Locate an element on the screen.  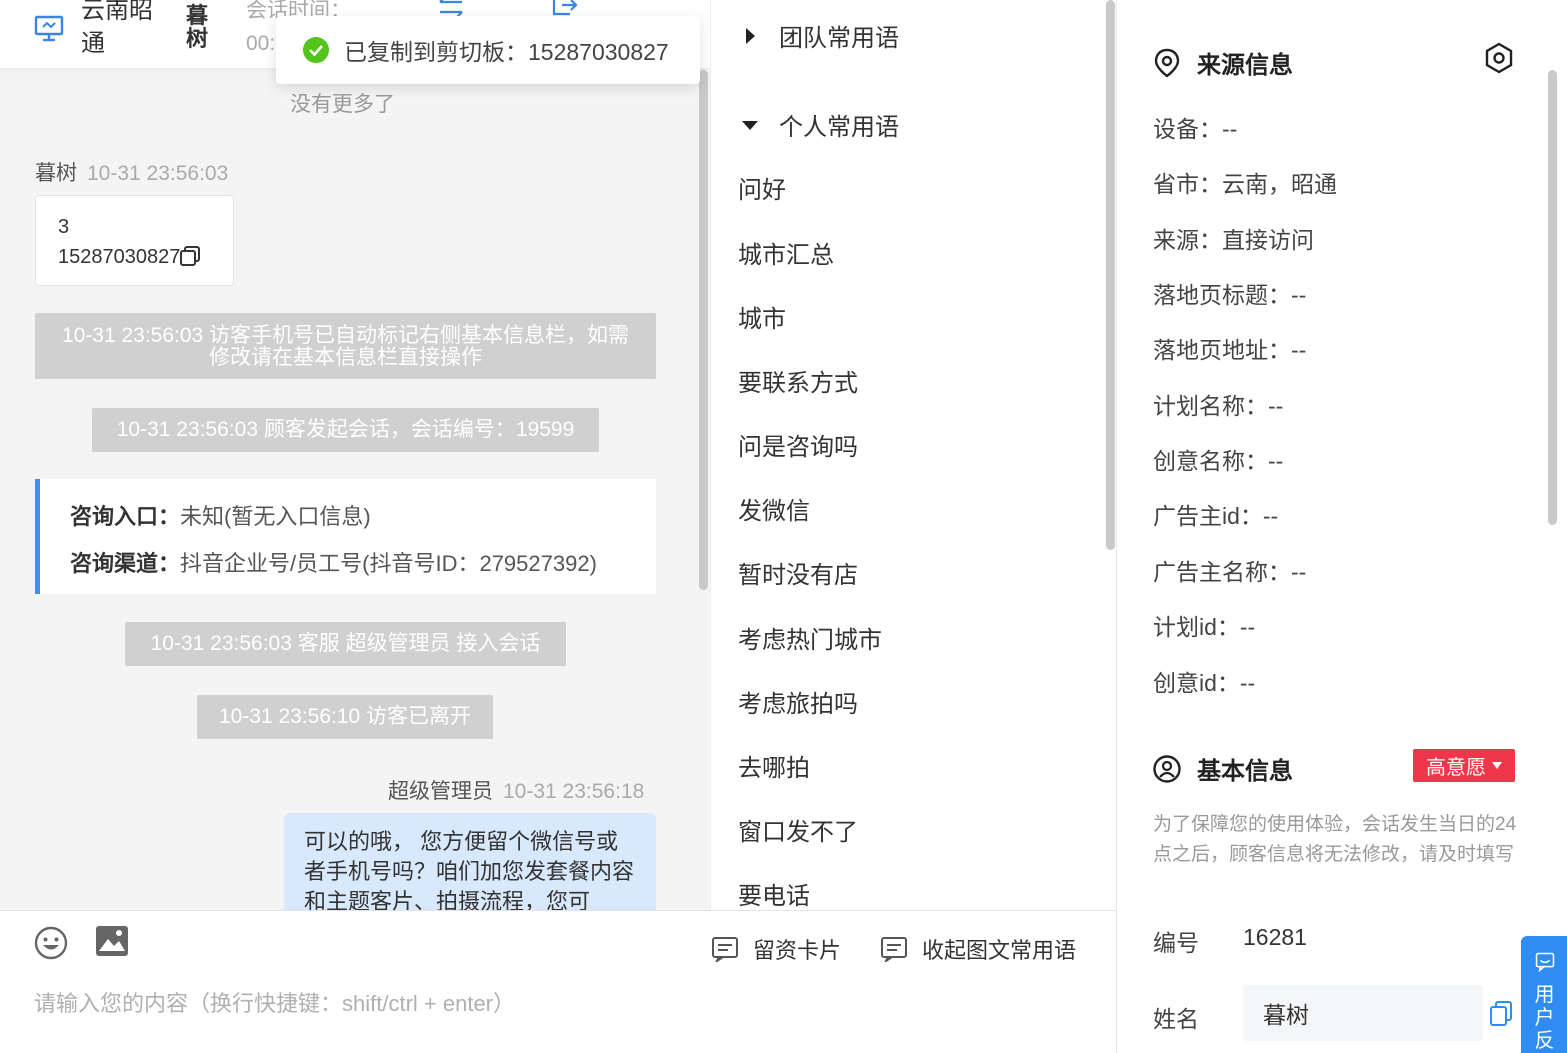
personal-phrases-group: 个人常用语 is located at coordinates (820, 124).